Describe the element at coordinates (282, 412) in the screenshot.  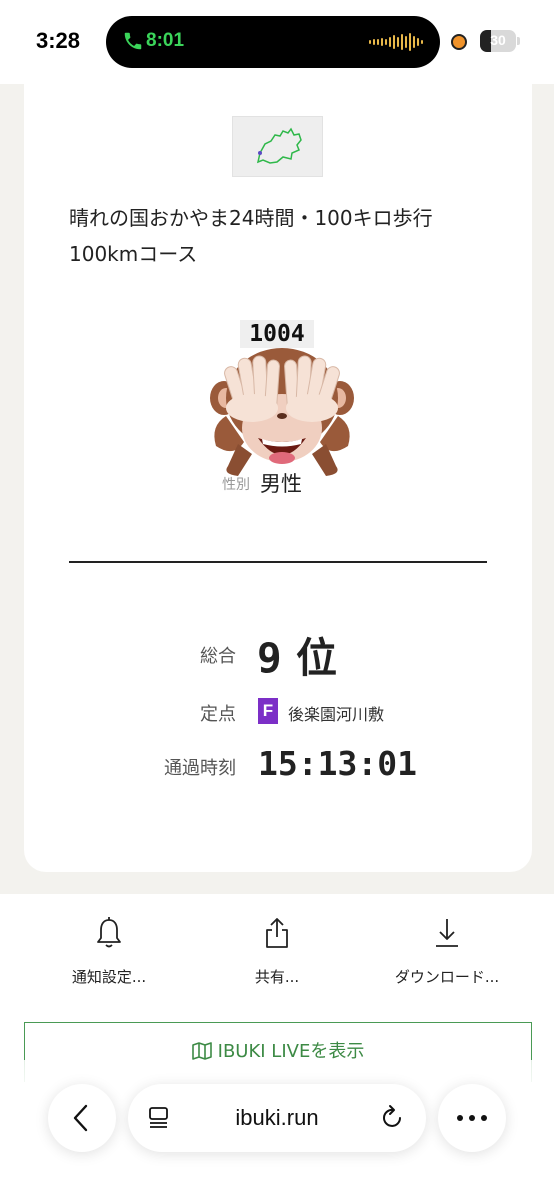
I see `see-no-evil-monkey-avatar` at that location.